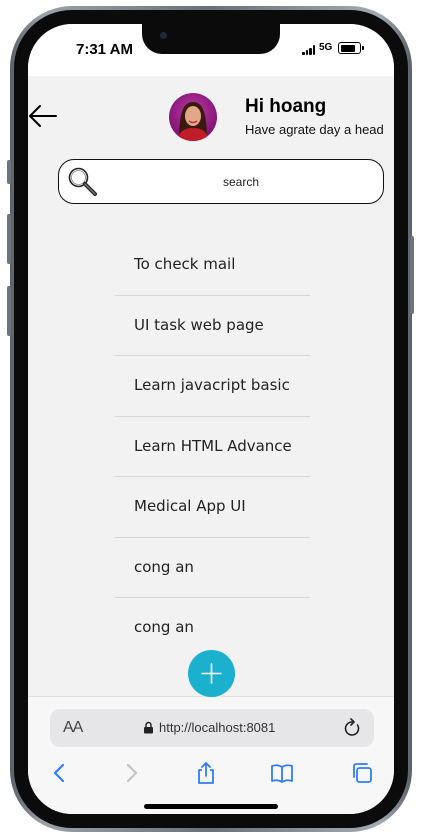 The image size is (436, 839). Describe the element at coordinates (212, 326) in the screenshot. I see `list-item: UI task web page` at that location.